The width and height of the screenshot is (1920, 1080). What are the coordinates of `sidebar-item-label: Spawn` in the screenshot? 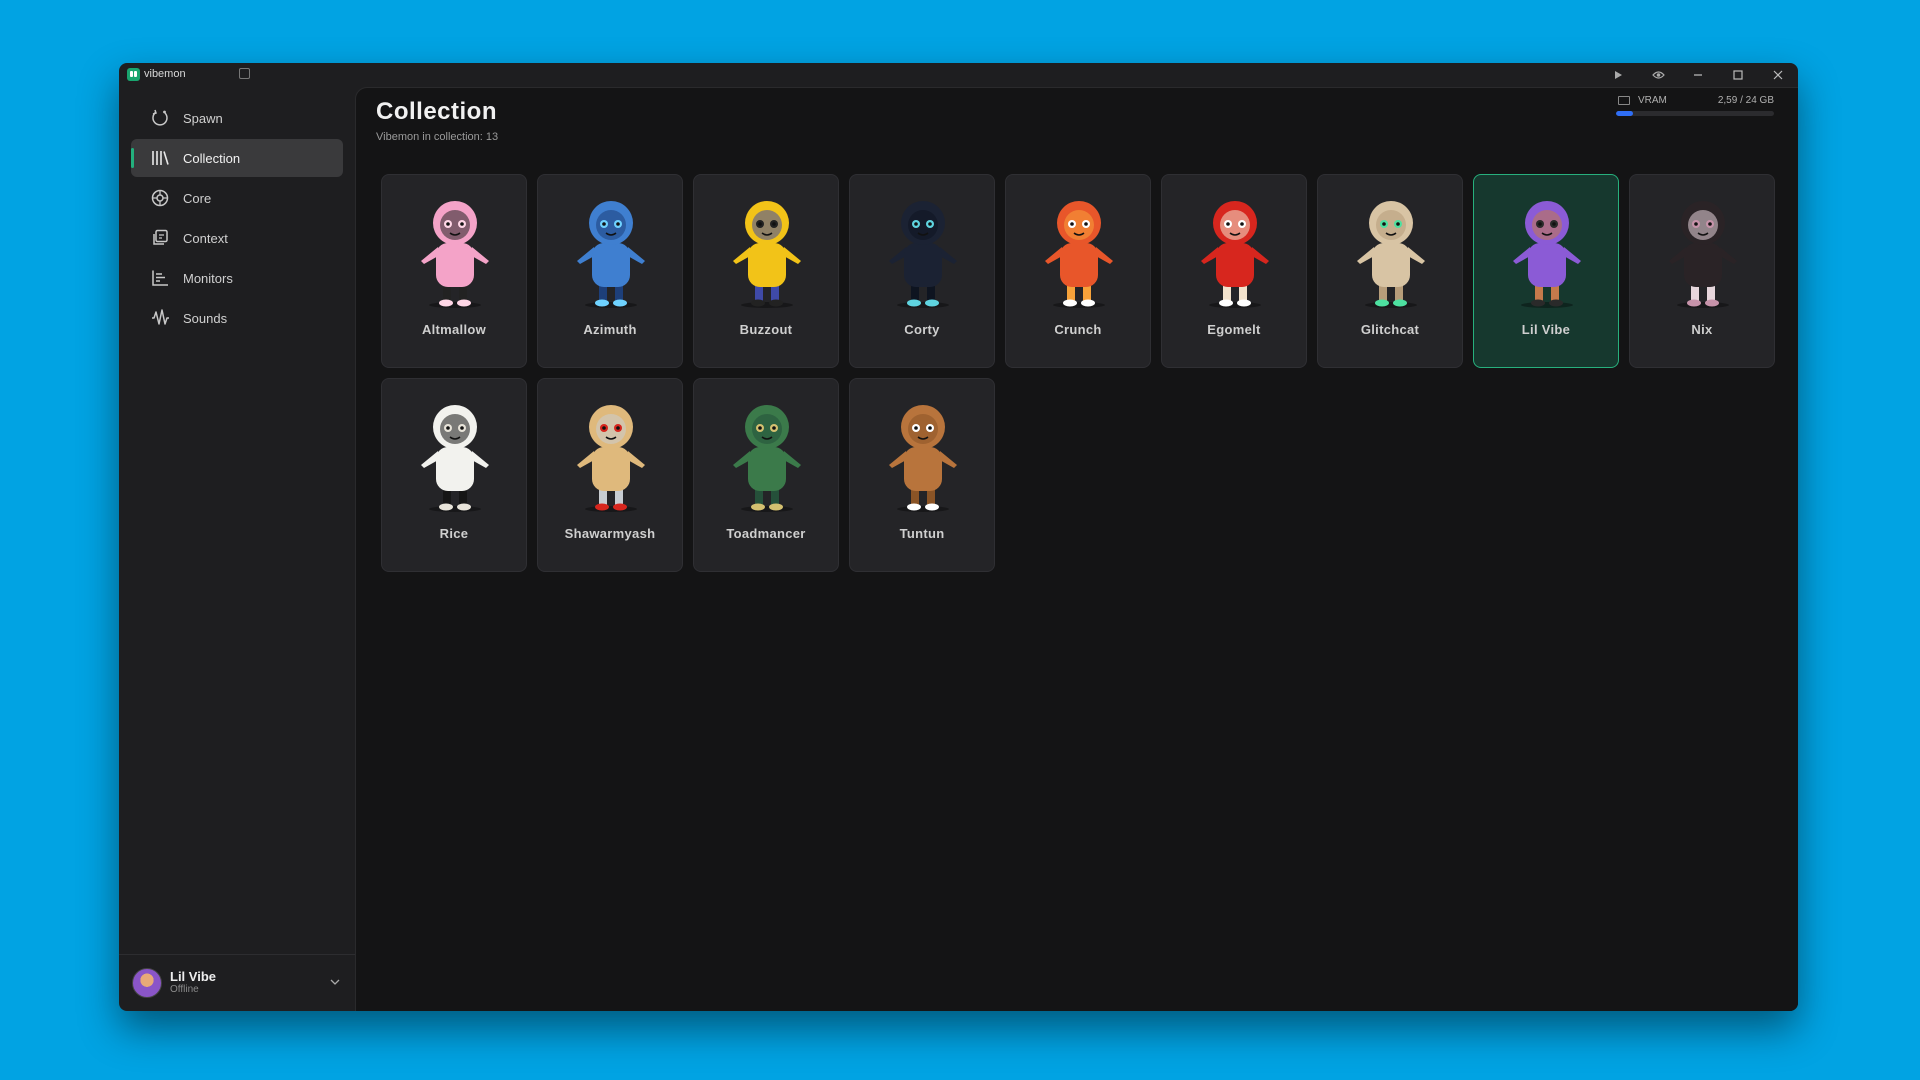 It's located at (203, 118).